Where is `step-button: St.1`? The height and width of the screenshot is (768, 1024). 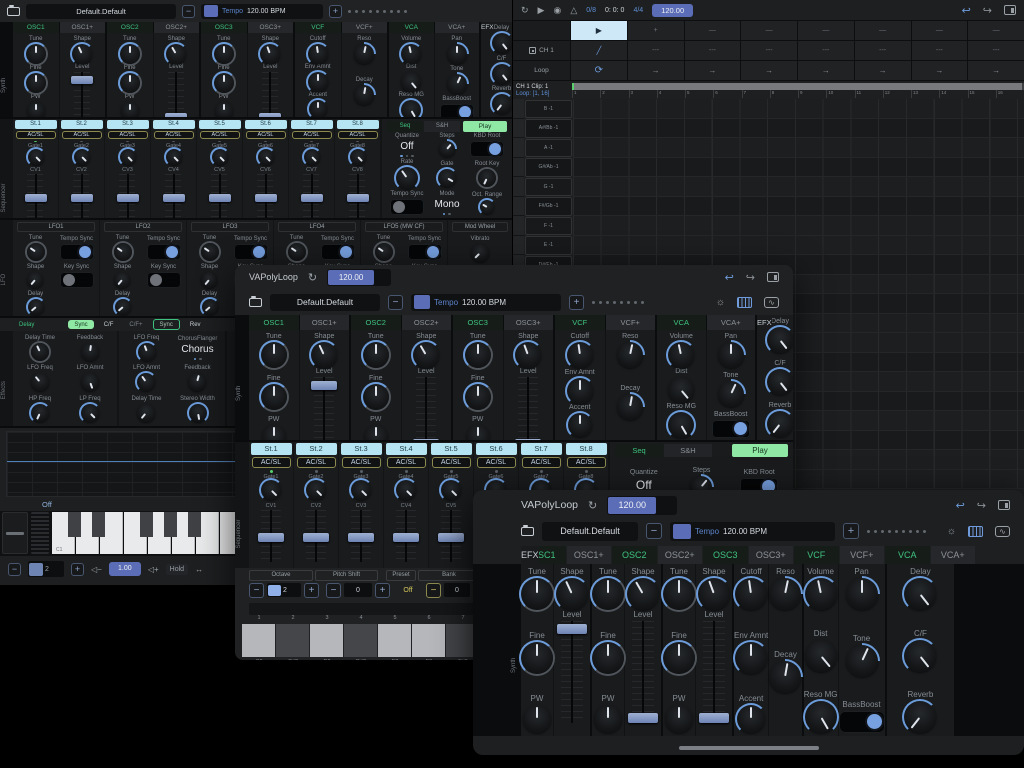 step-button: St.1 is located at coordinates (271, 449).